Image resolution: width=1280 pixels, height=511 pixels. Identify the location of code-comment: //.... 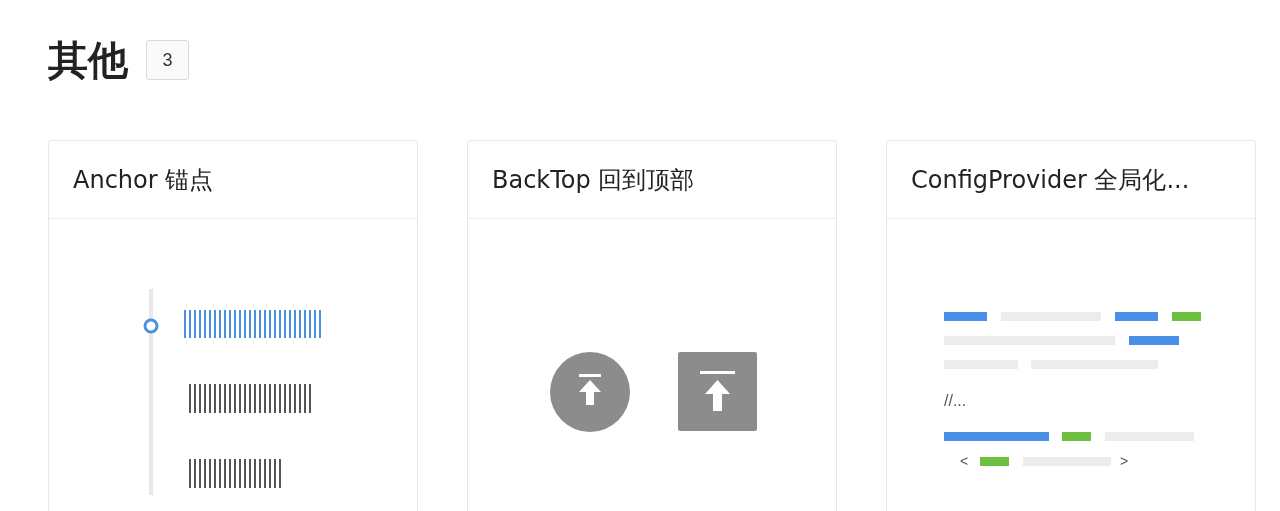
(955, 400).